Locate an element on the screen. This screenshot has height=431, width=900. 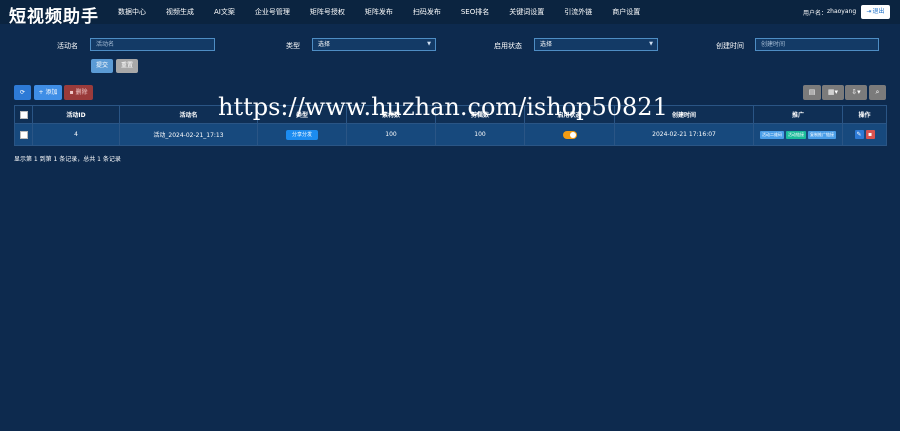
row-checkbox is located at coordinates (23, 134).